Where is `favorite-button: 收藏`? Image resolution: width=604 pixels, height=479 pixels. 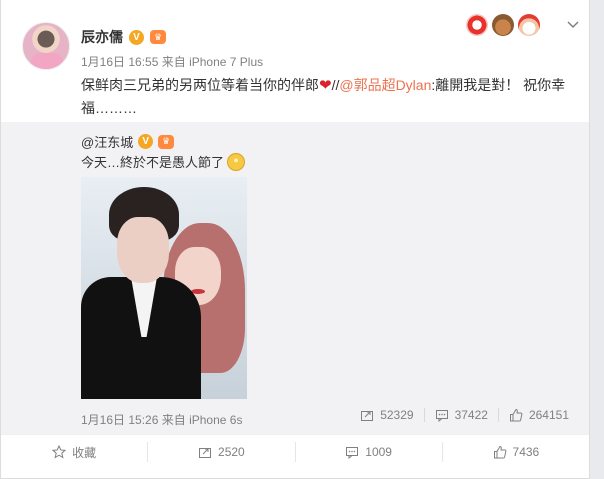 favorite-button: 收藏 is located at coordinates (74, 452).